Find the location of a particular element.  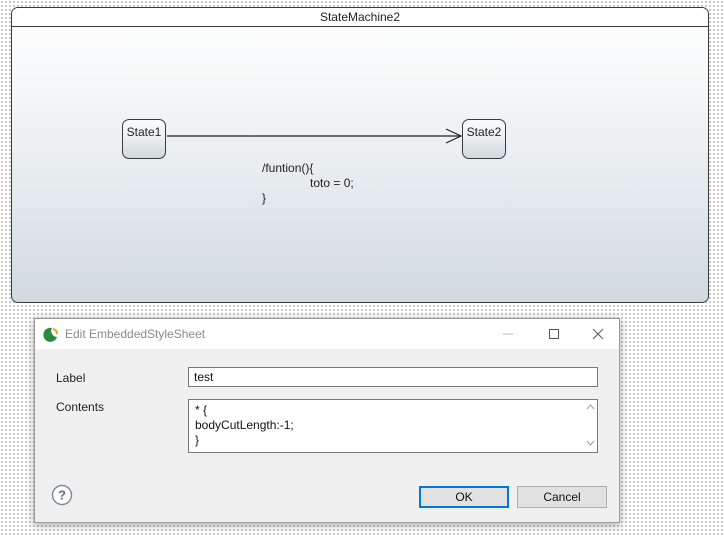

contents-line: } is located at coordinates (197, 440).